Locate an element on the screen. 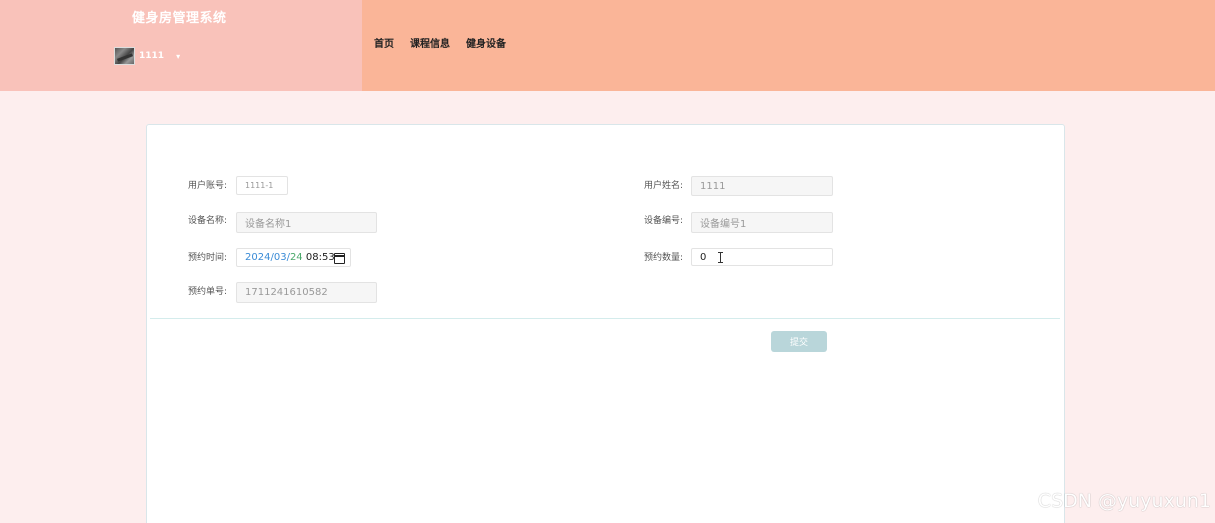 The height and width of the screenshot is (523, 1215). submit-button: 提交 is located at coordinates (799, 341).